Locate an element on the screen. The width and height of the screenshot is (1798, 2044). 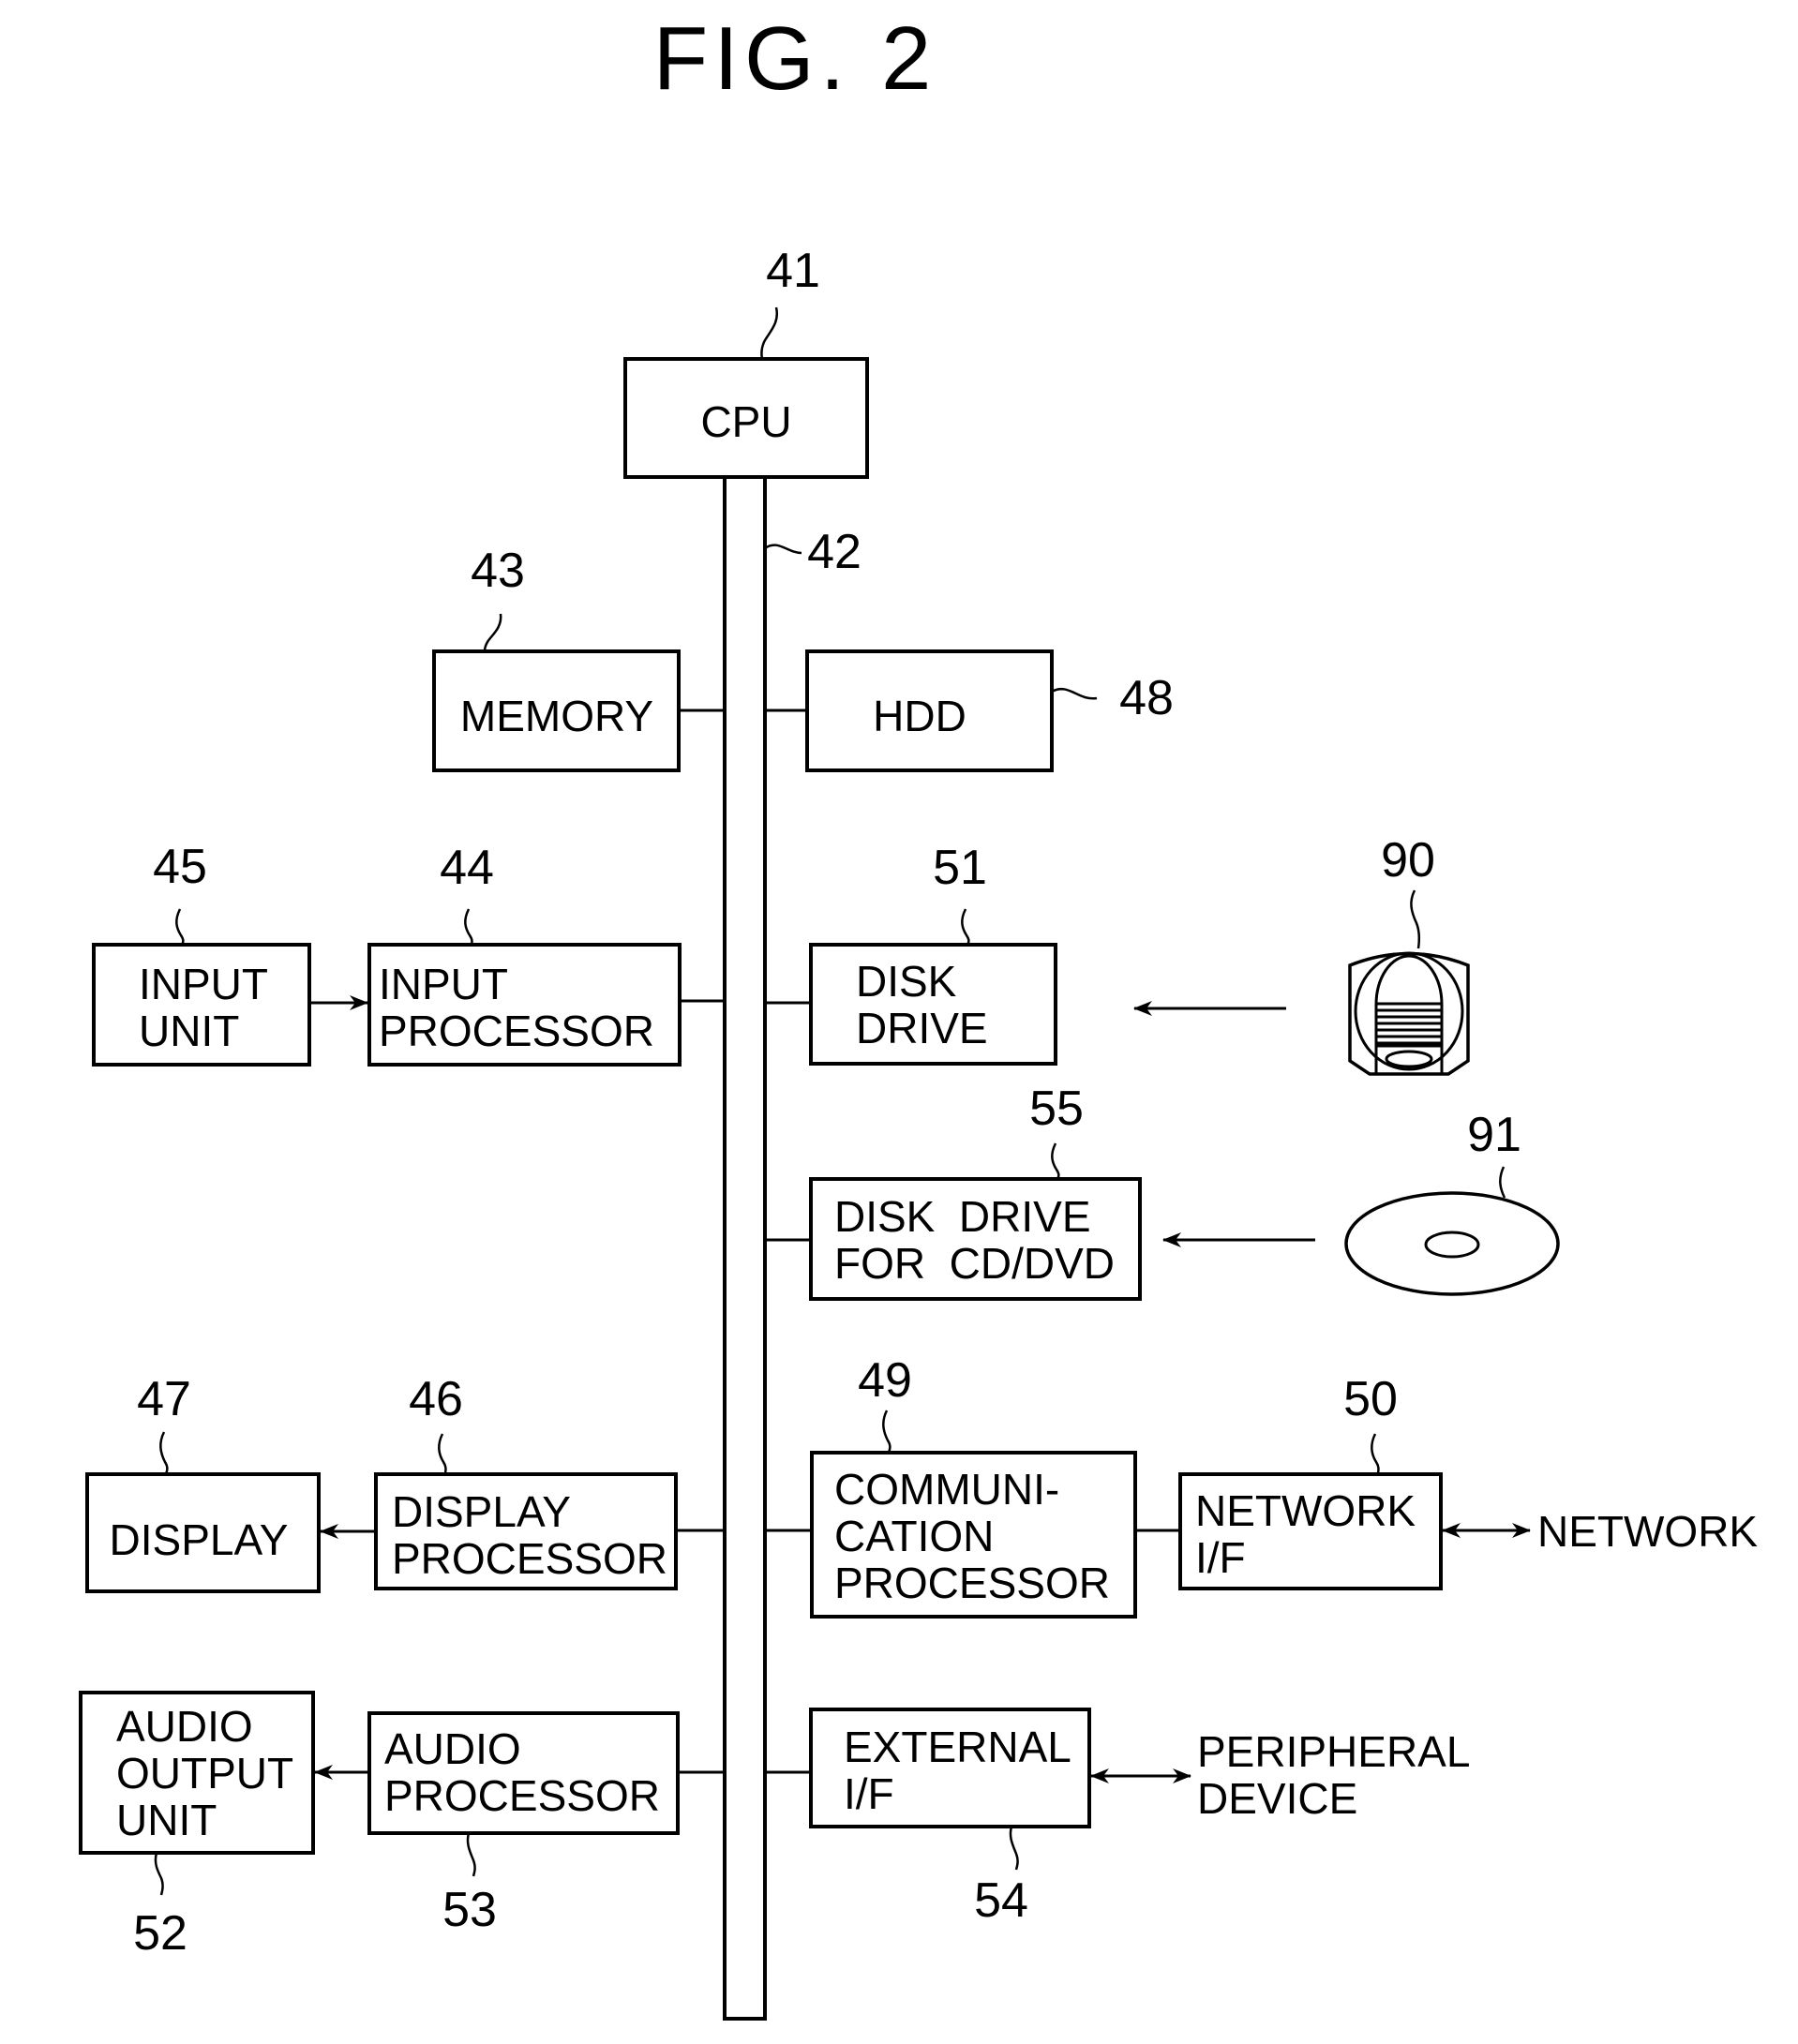
input-unit-label-line1: INPUT is located at coordinates (203, 984).